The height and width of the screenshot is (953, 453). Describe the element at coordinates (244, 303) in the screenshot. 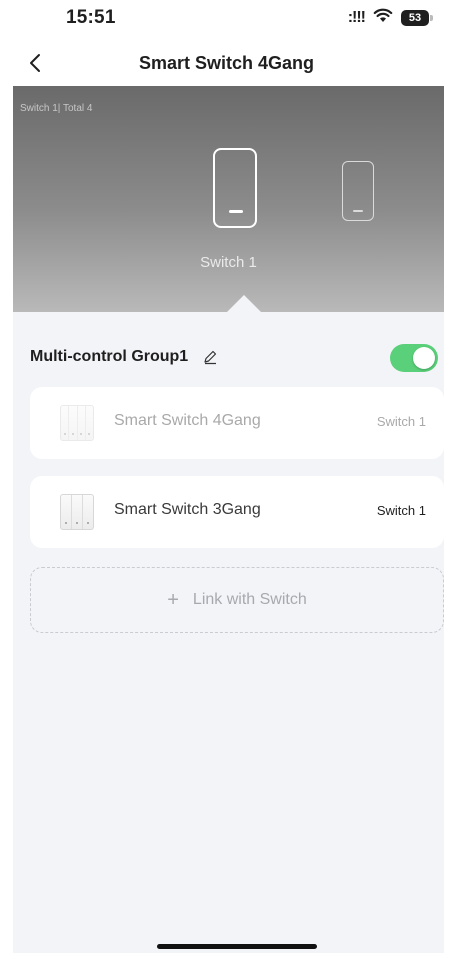

I see `selection-pointer` at that location.